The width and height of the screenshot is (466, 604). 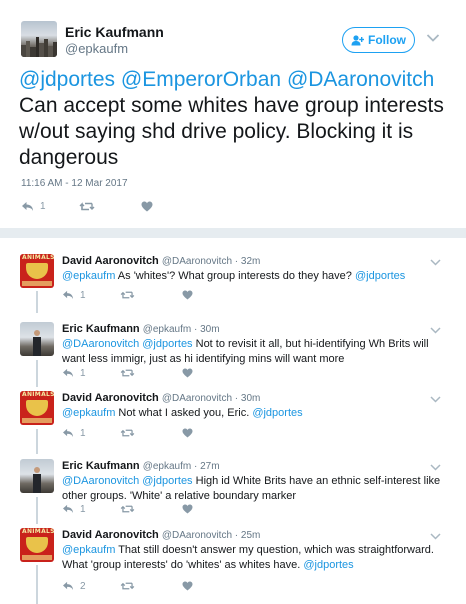 I want to click on person-figure, so click(x=37, y=343).